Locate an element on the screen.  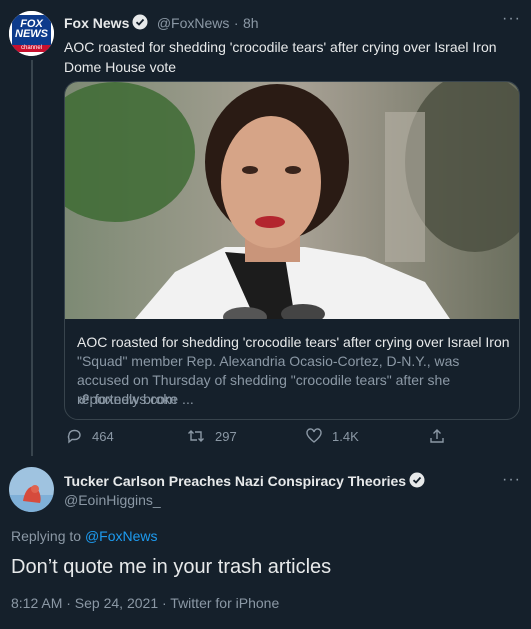
heart-icon is located at coordinates (314, 435).